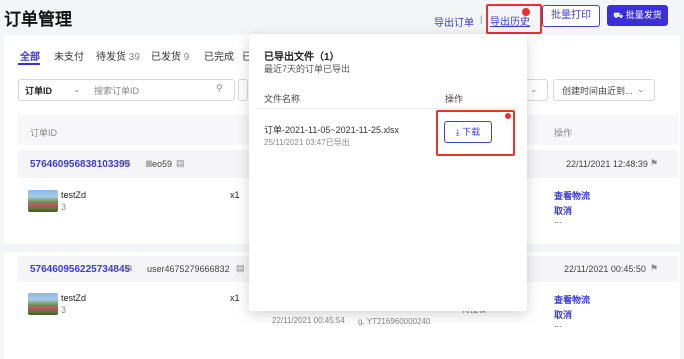  I want to click on popup-divider, so click(388, 108).